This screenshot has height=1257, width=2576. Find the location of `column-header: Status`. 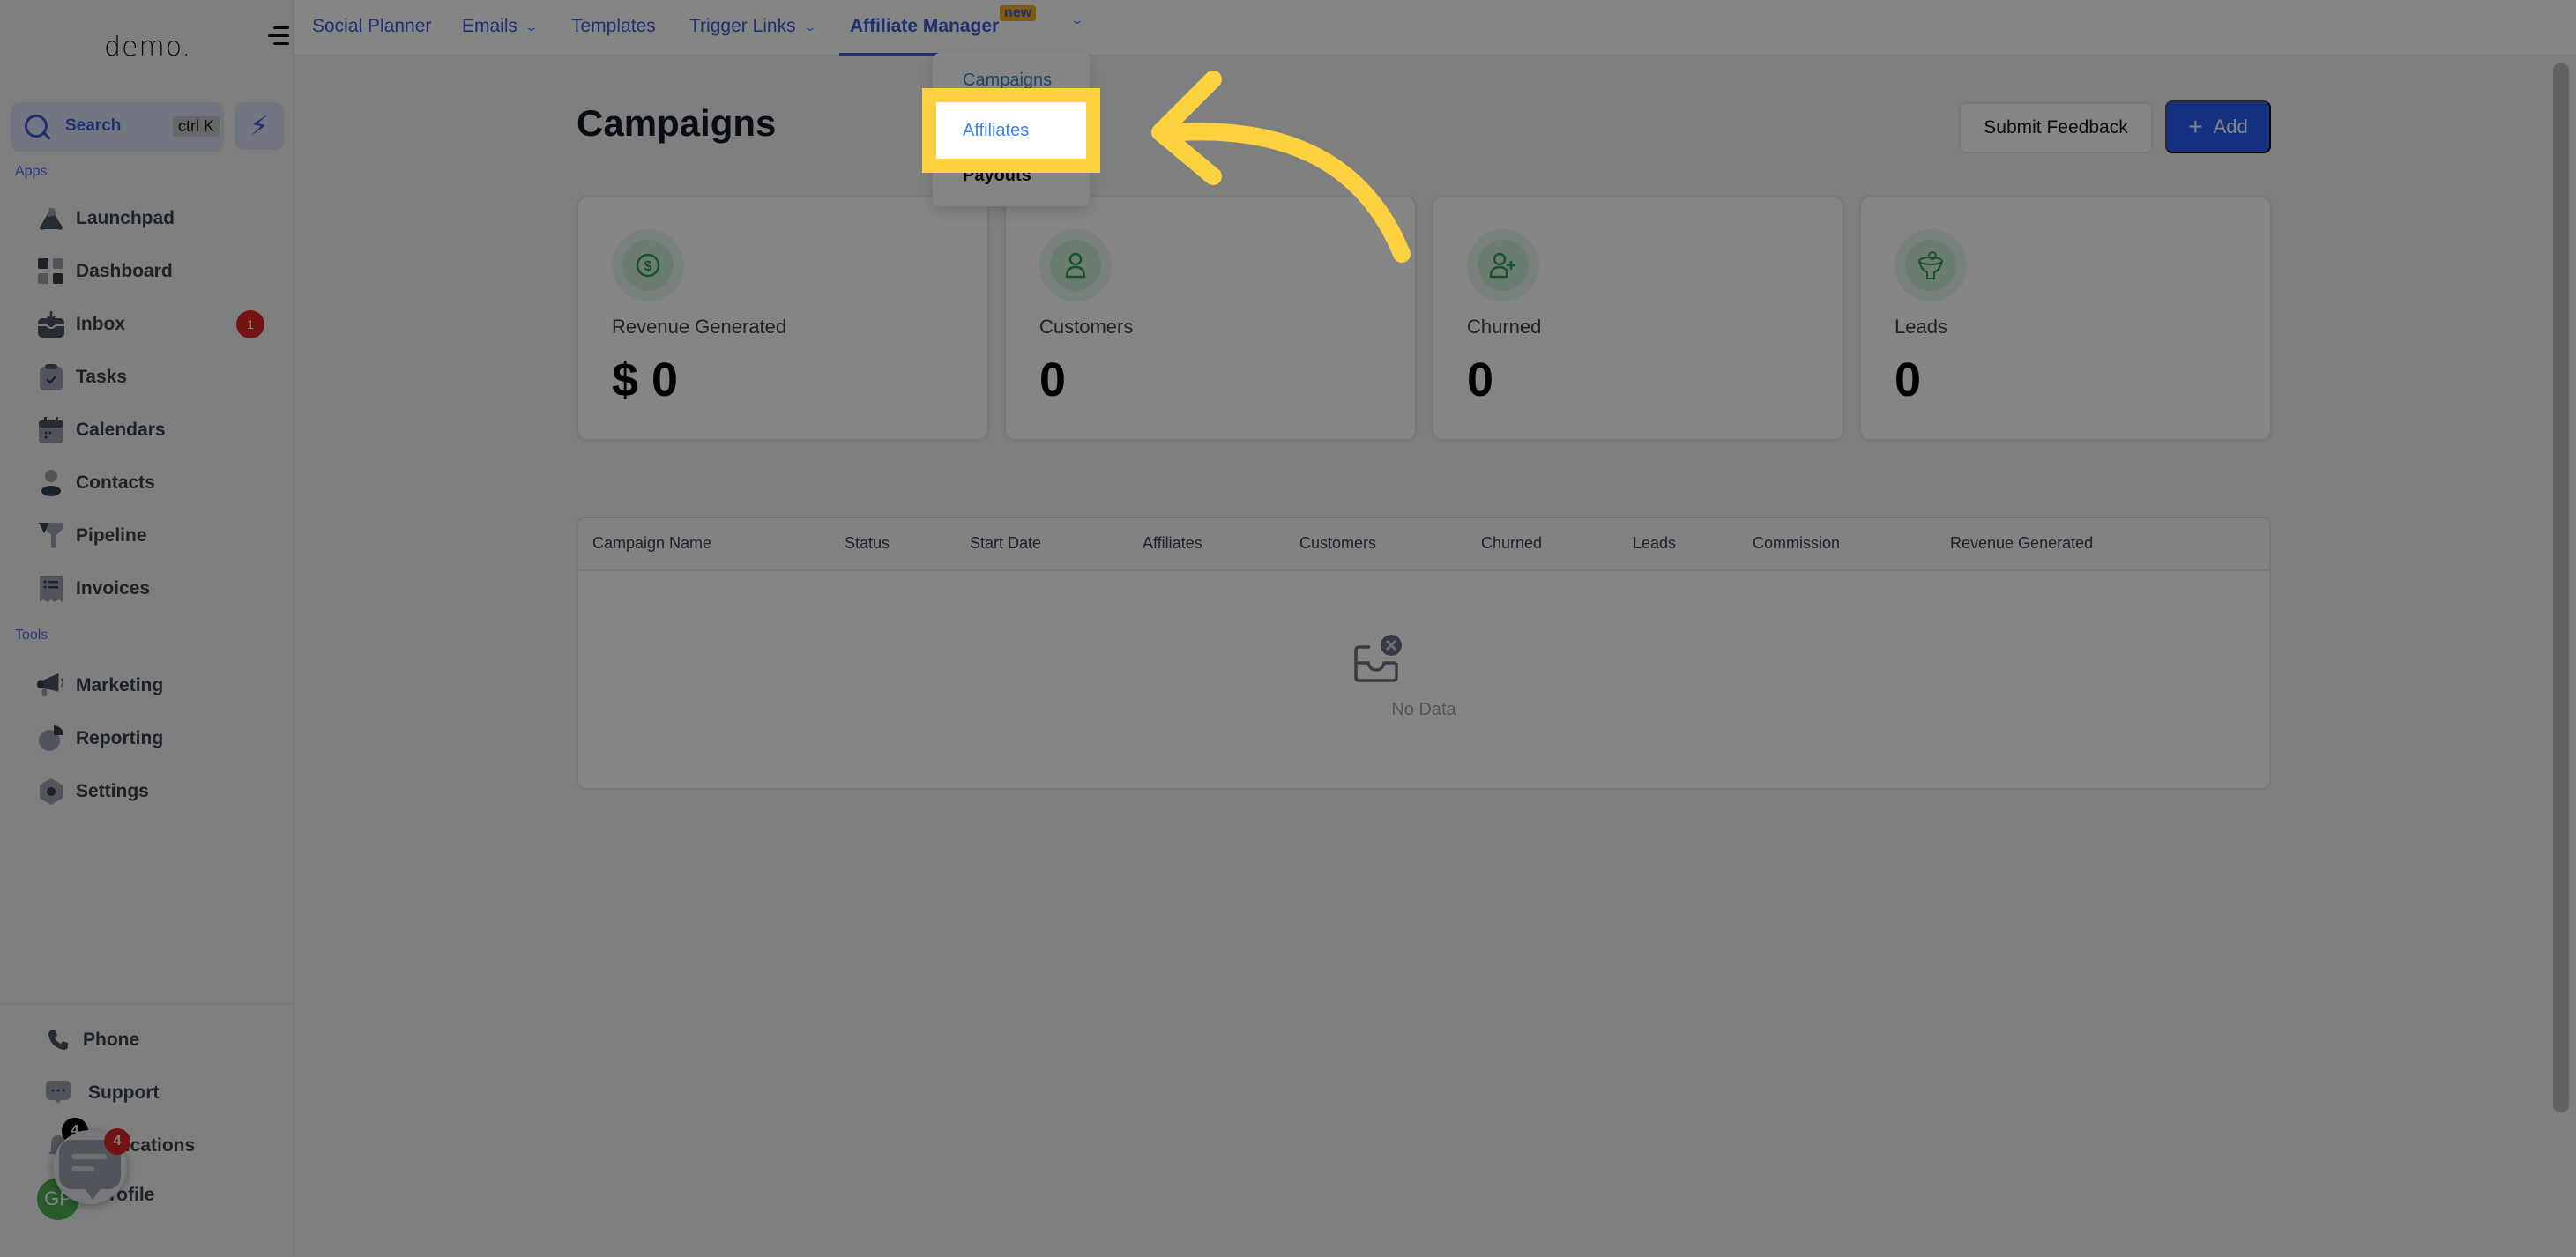

column-header: Status is located at coordinates (868, 543).